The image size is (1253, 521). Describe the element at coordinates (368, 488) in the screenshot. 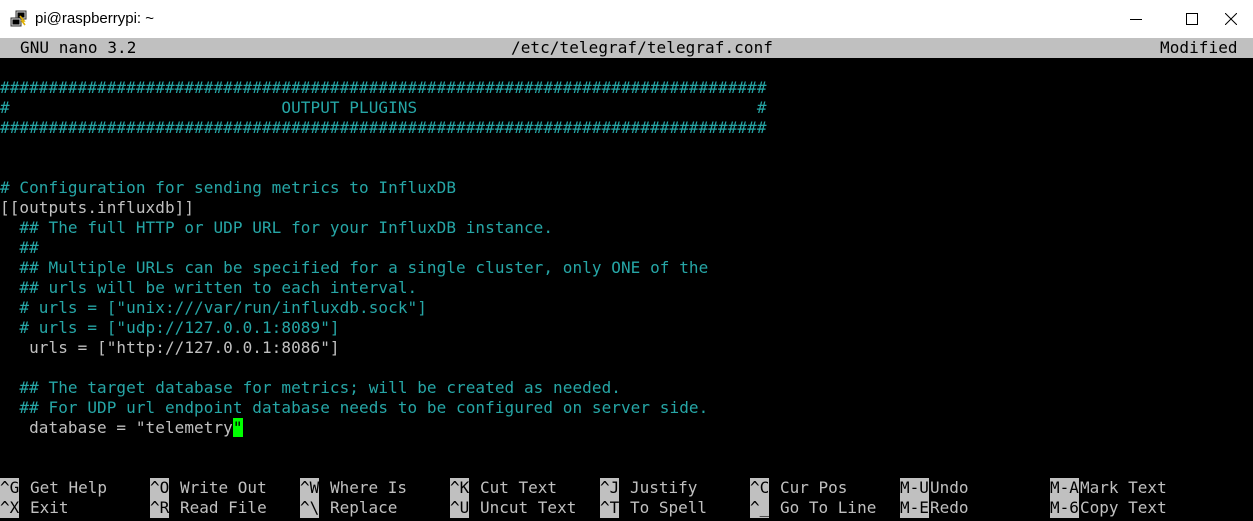

I see `shortcut-label: Where Is` at that location.